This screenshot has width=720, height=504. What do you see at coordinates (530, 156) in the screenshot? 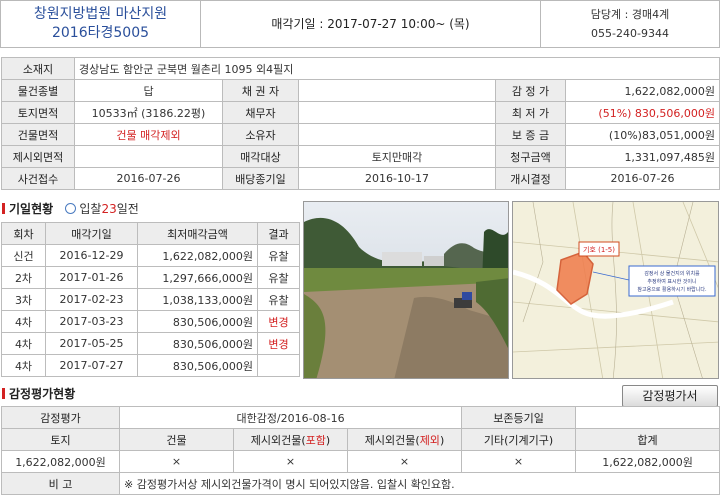
I see `claim-amount-label: 청구금액` at bounding box center [530, 156].